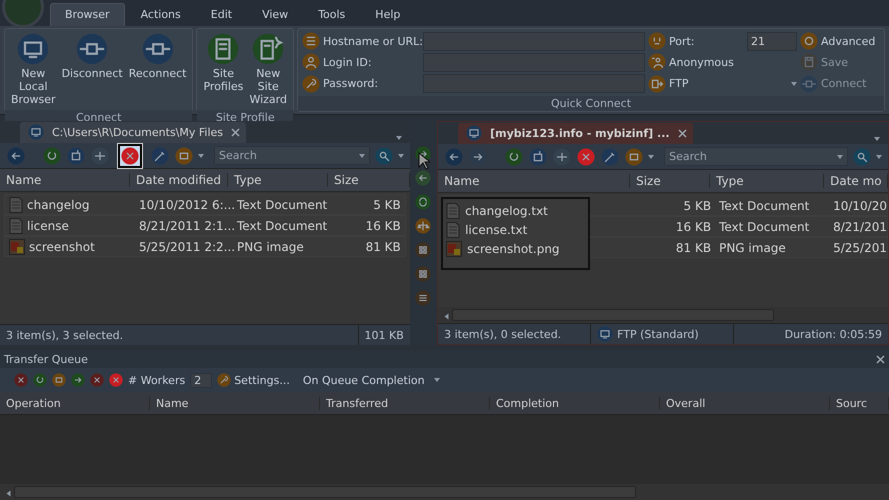  I want to click on ribbon-button: New Local Browser, so click(33, 69).